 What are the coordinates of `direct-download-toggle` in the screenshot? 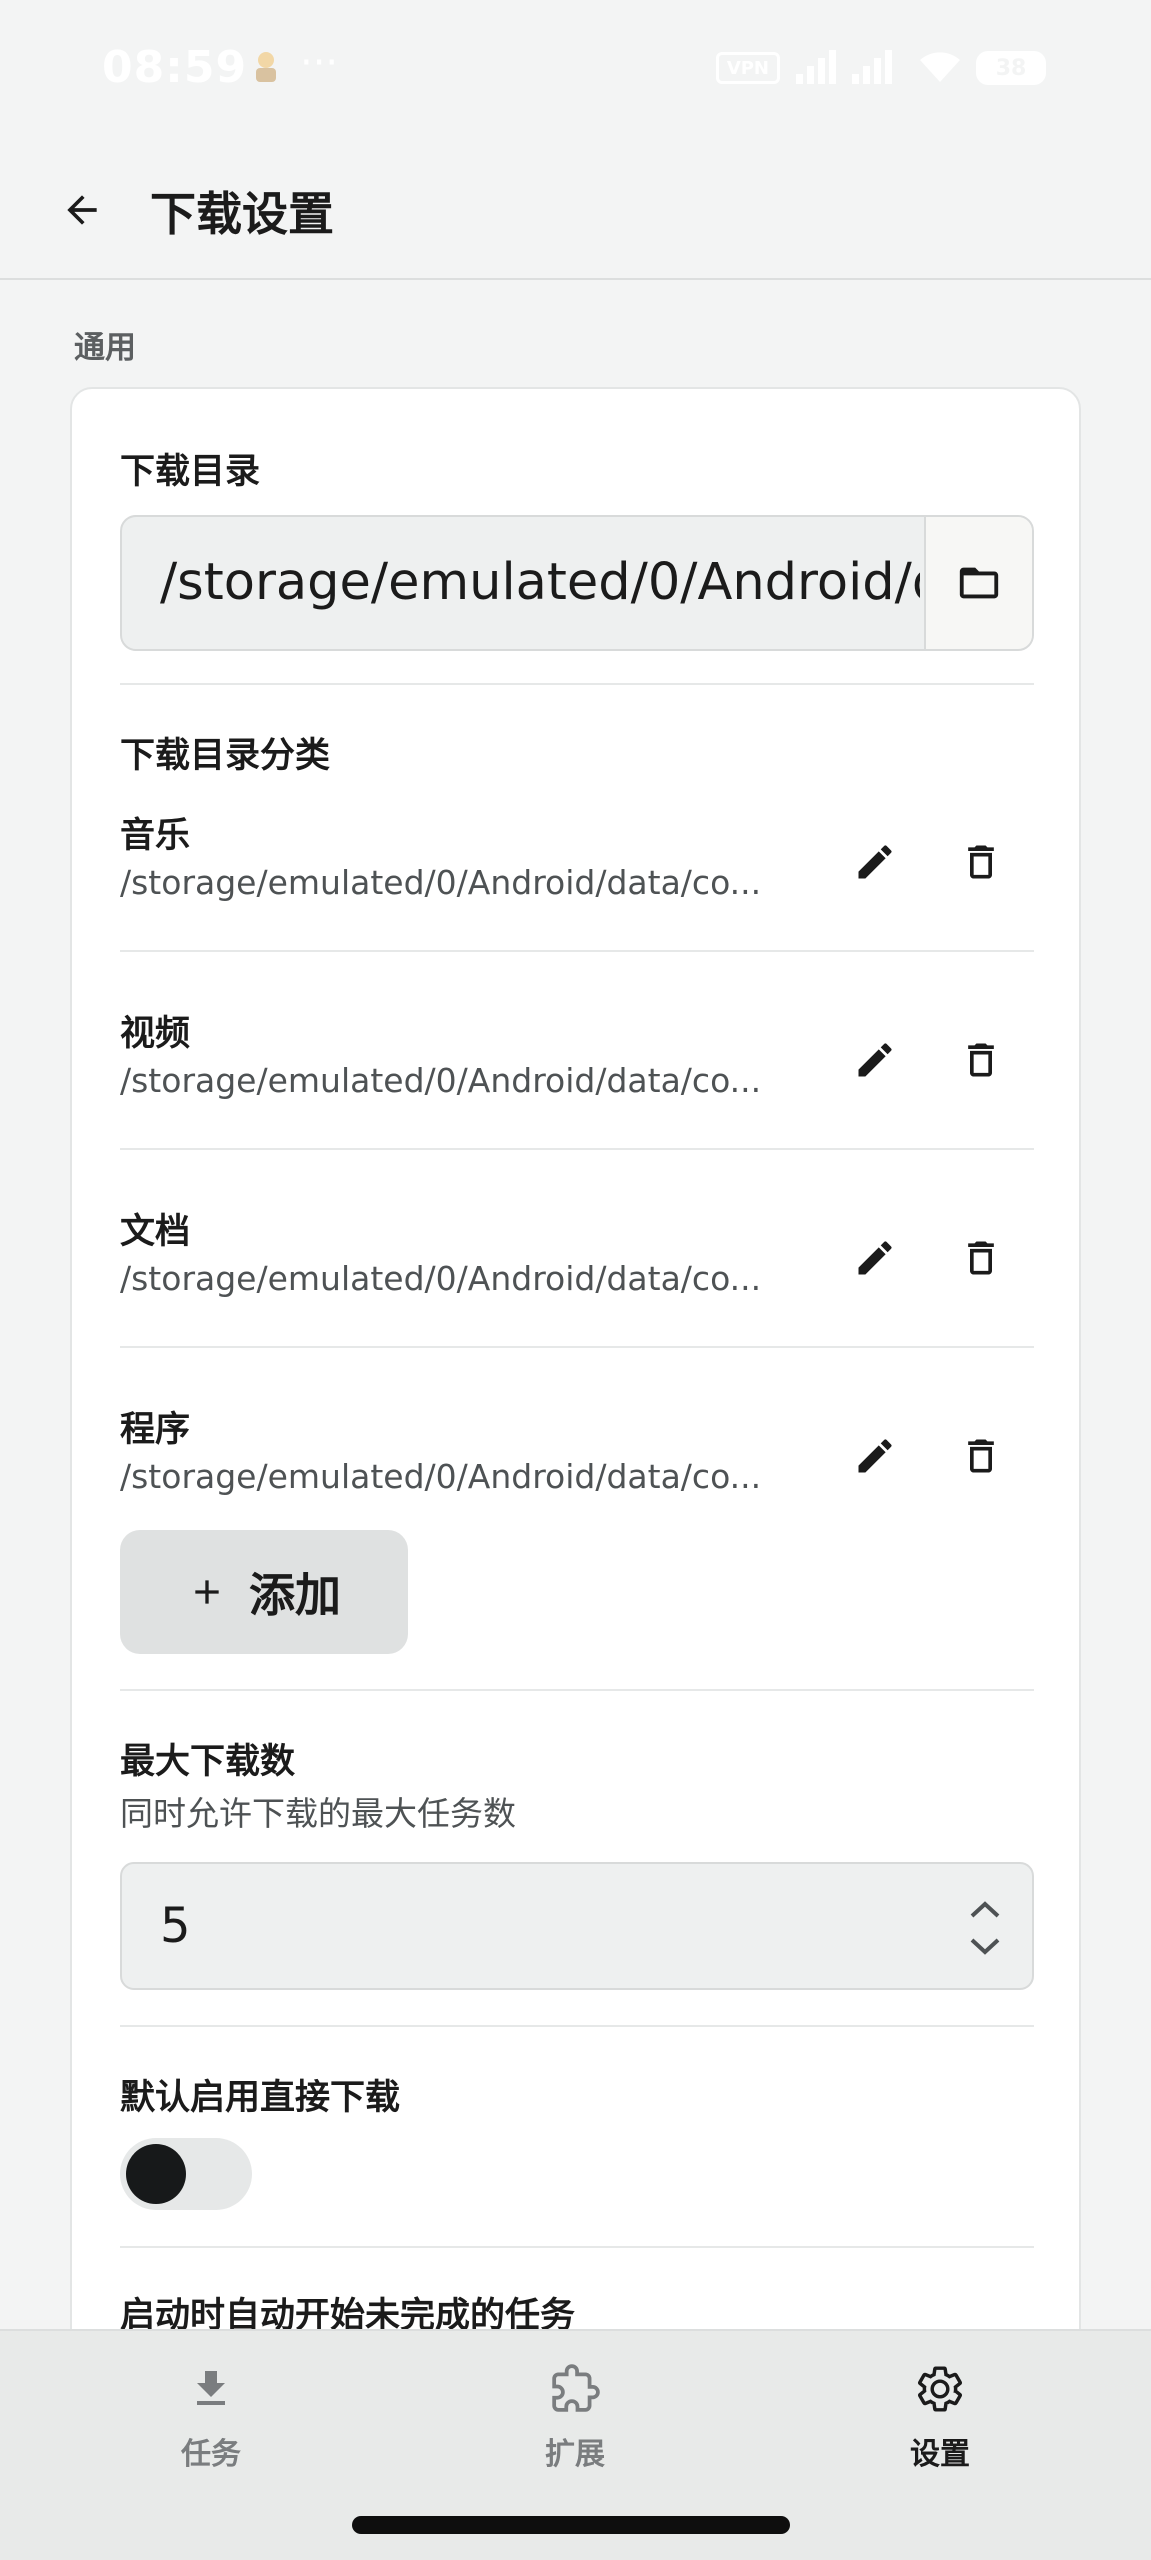 It's located at (186, 2174).